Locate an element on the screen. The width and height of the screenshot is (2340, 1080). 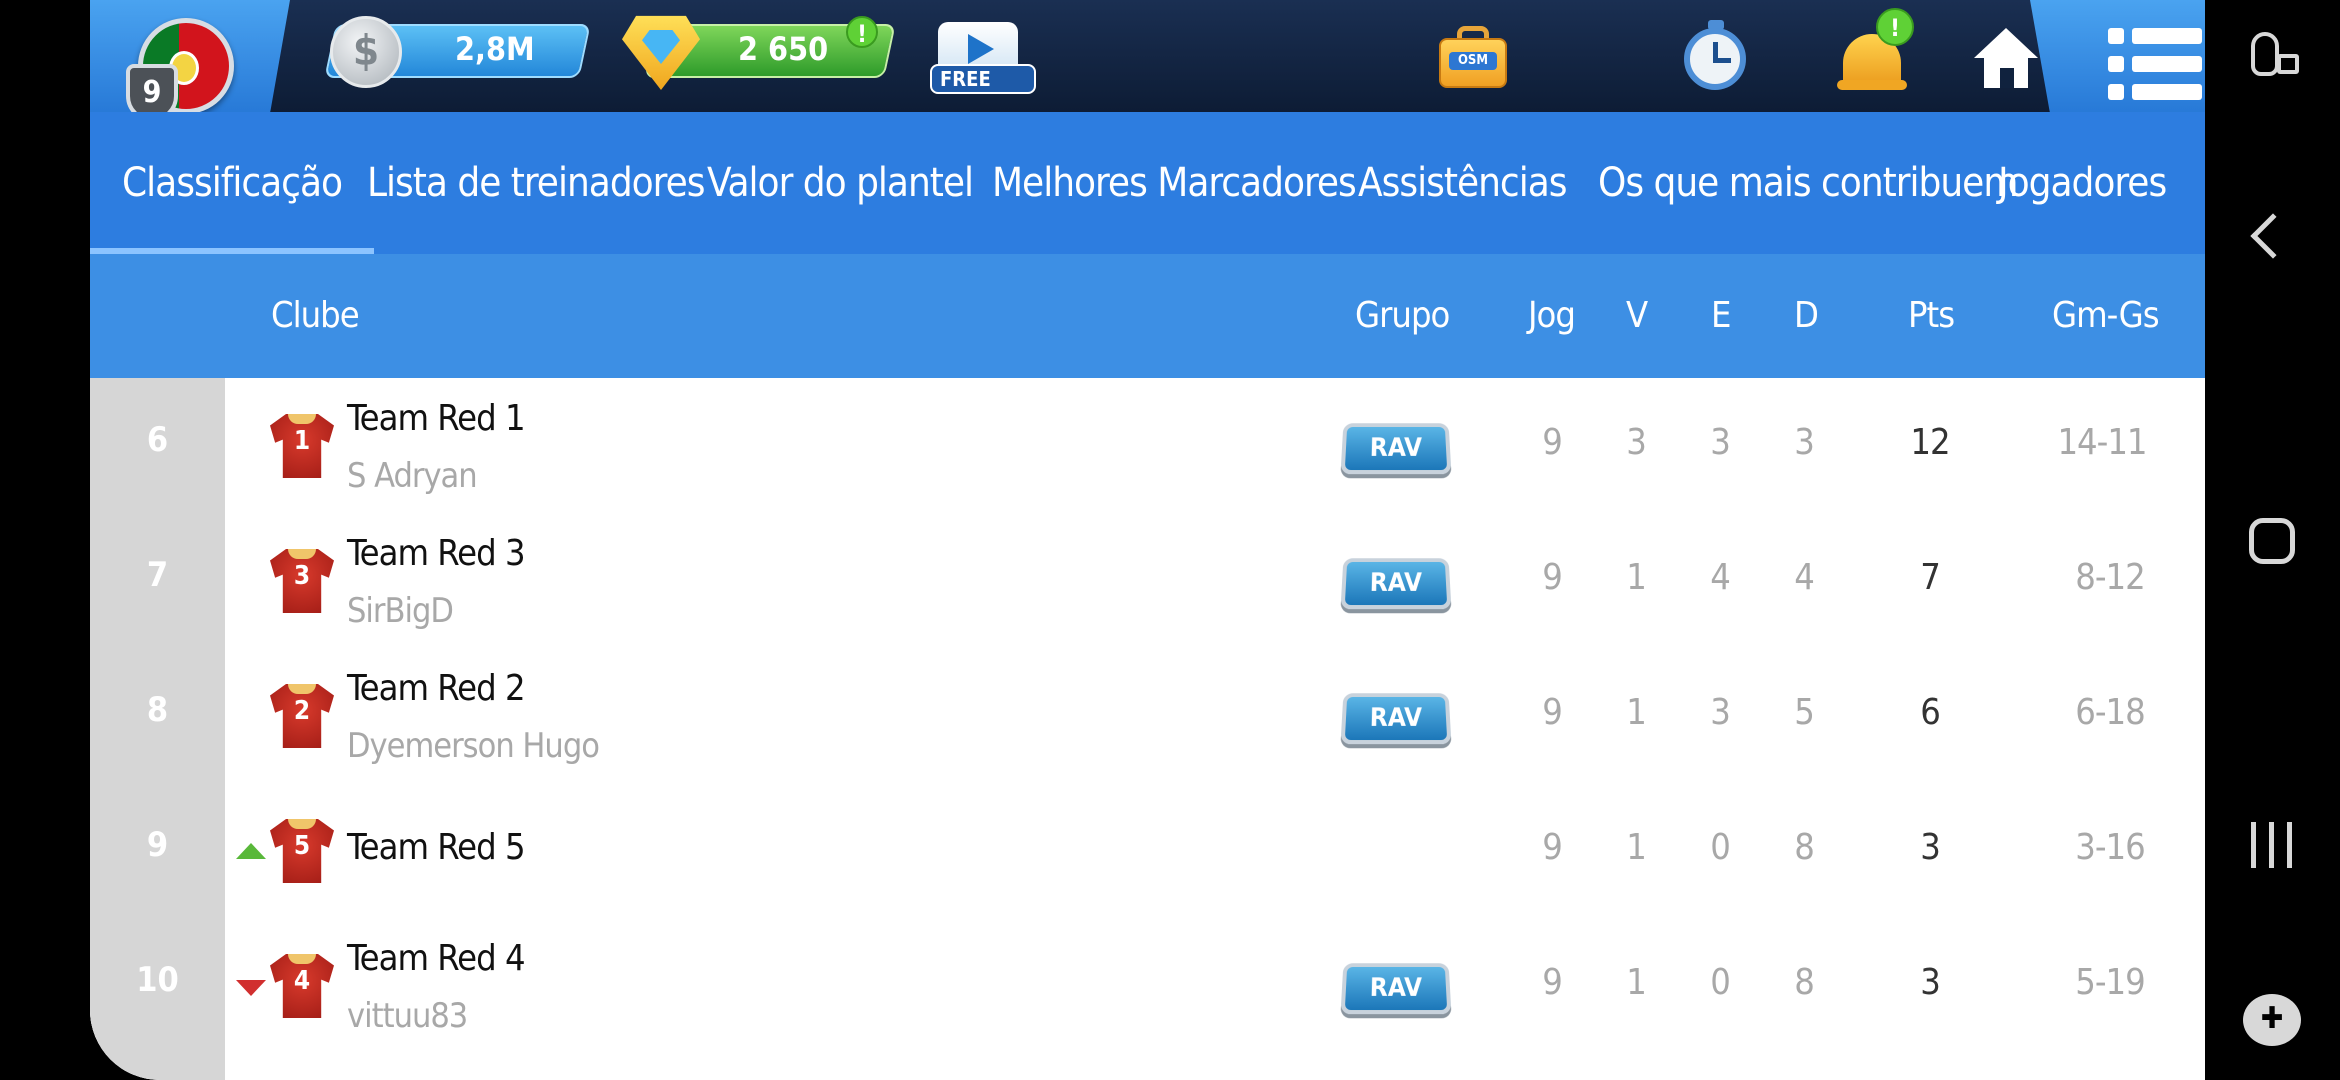
jersey-number: 5 is located at coordinates (302, 846).